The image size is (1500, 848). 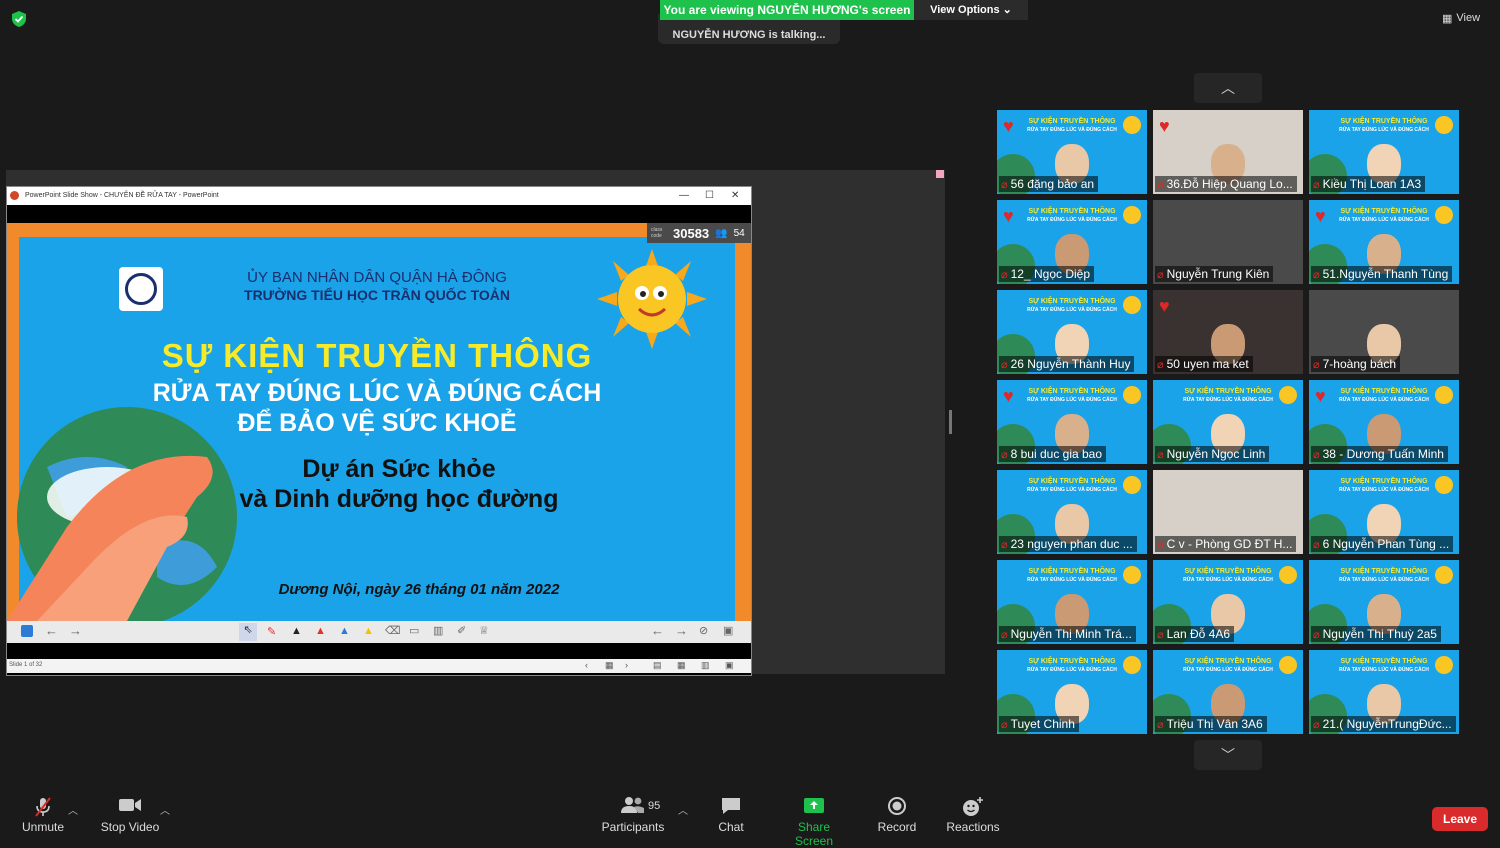 What do you see at coordinates (461, 630) in the screenshot?
I see `draw-icon: ✐` at bounding box center [461, 630].